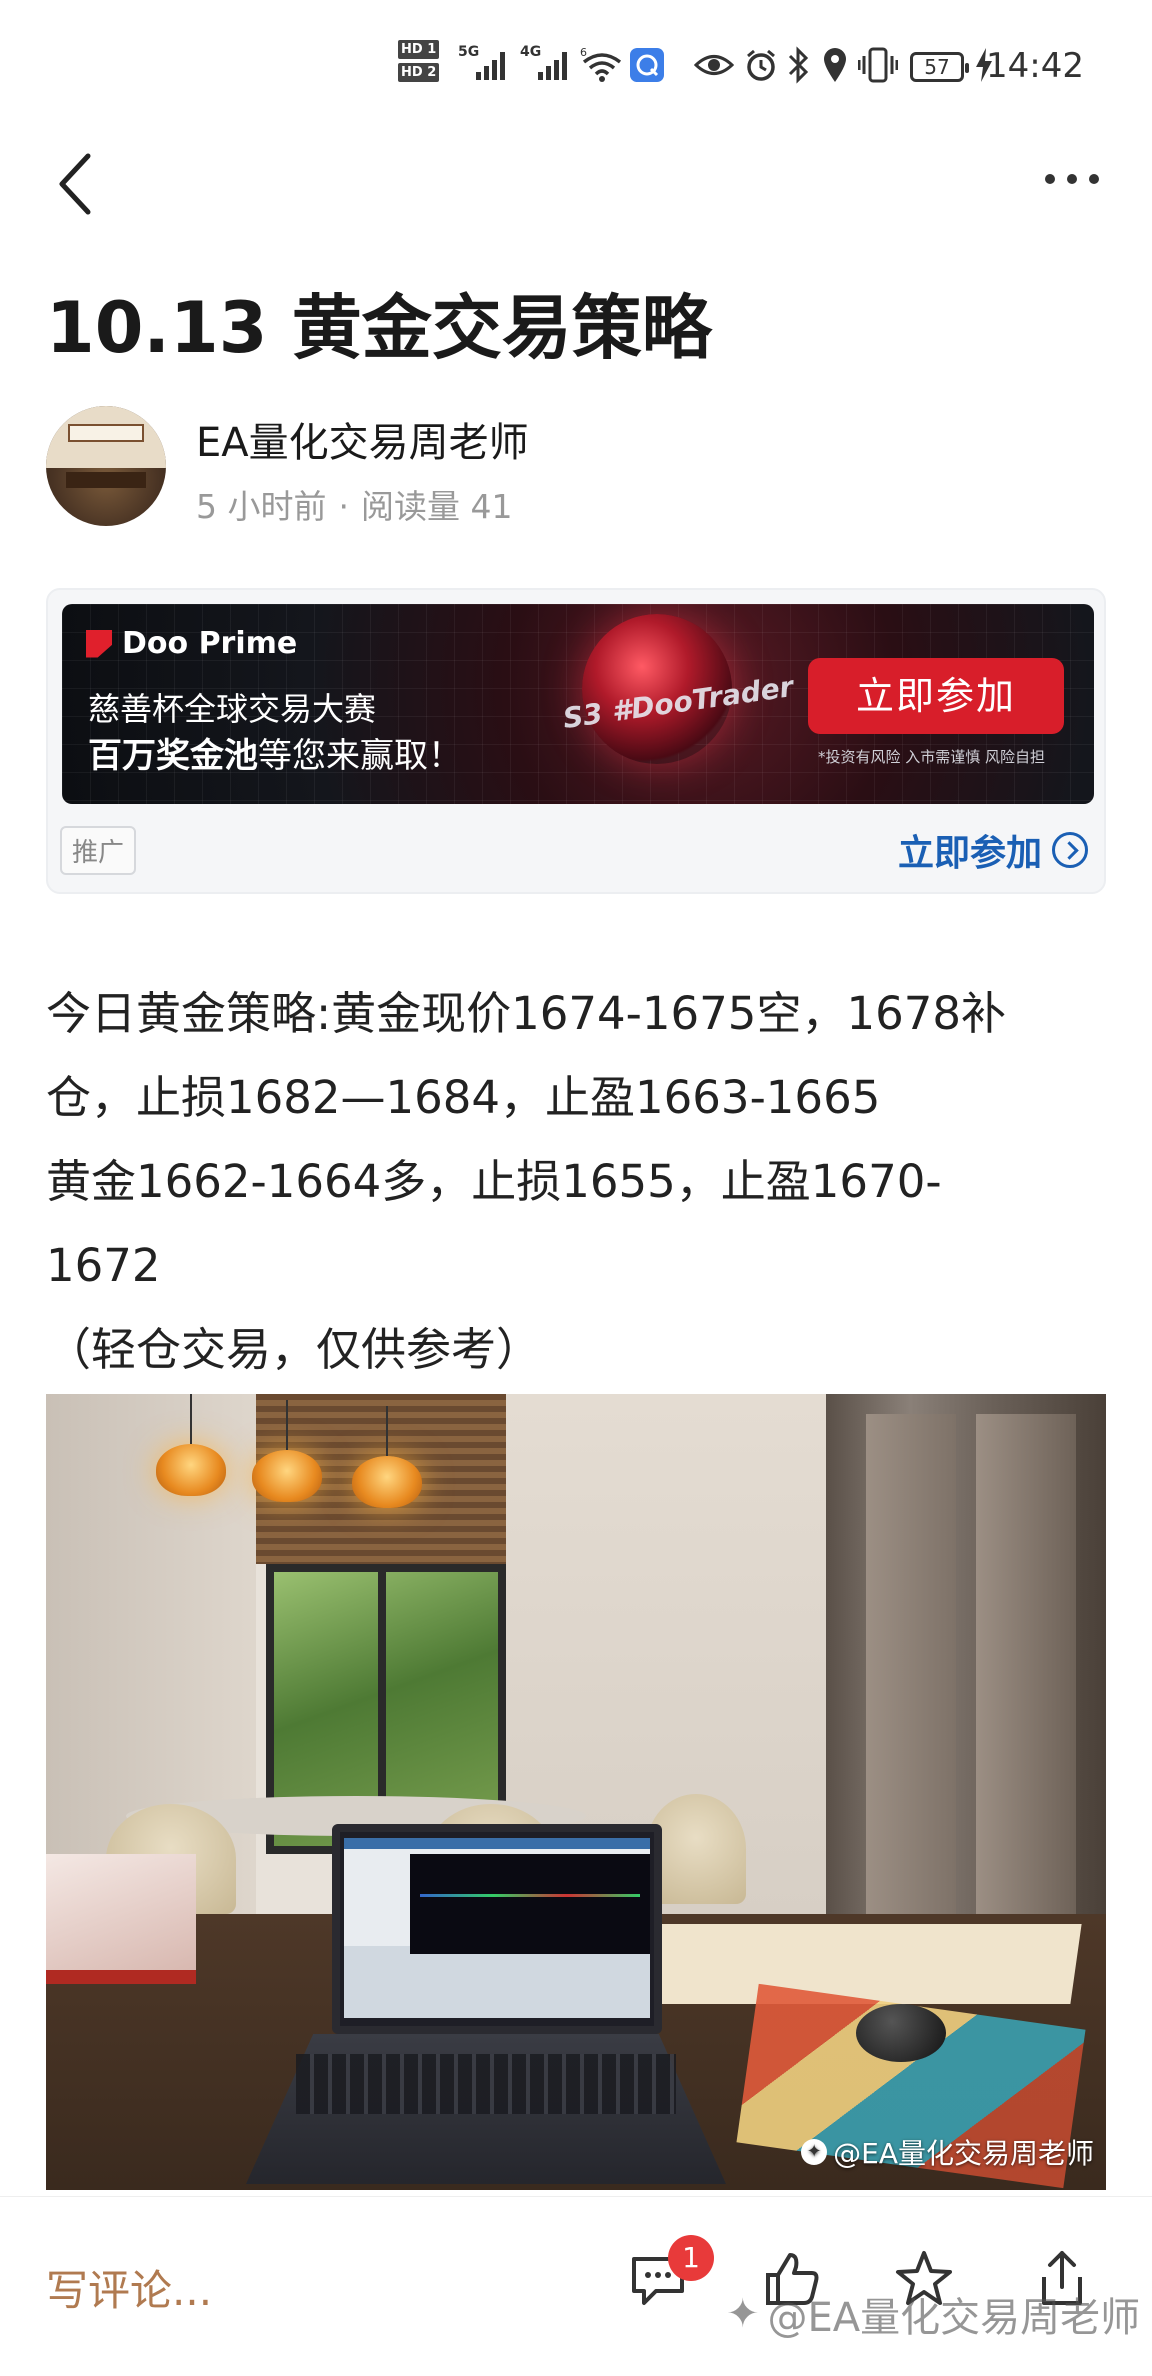 The width and height of the screenshot is (1152, 2376). Describe the element at coordinates (602, 66) in the screenshot. I see `wifi-icon: 6` at that location.